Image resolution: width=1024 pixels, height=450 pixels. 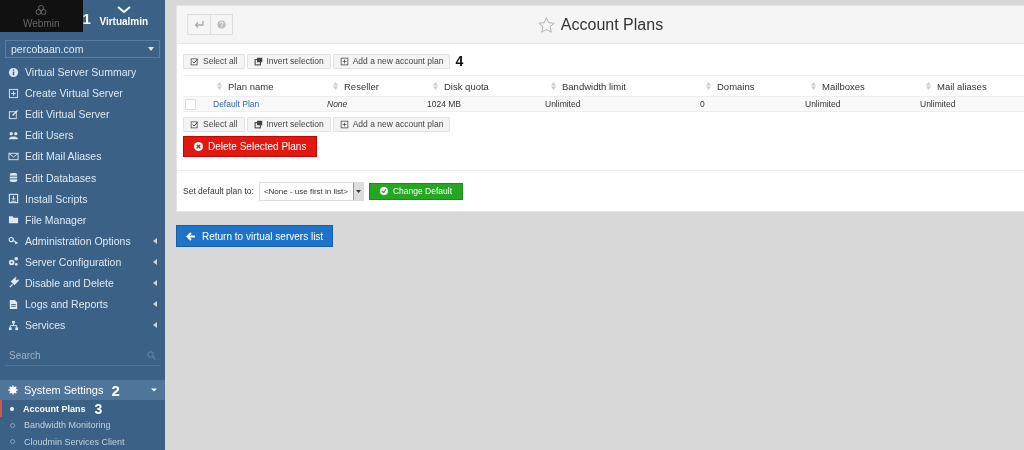 I want to click on domain-select: percobaan.com, so click(x=82, y=49).